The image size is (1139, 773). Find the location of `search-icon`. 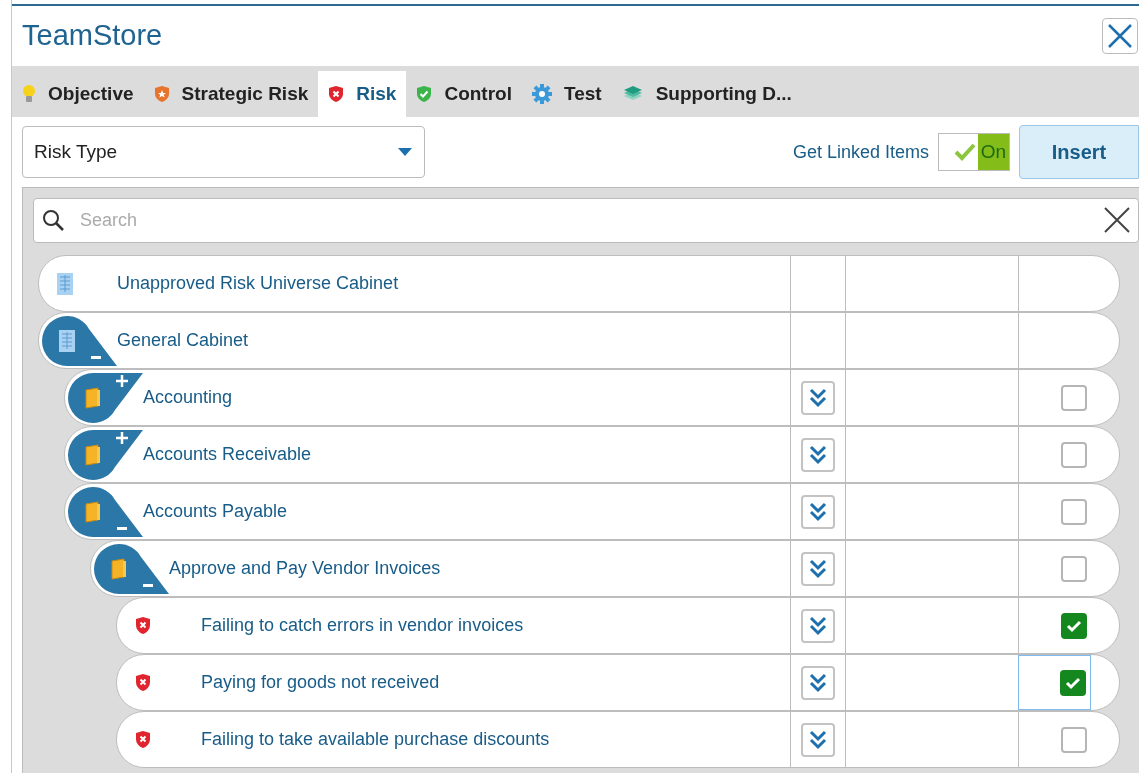

search-icon is located at coordinates (53, 220).